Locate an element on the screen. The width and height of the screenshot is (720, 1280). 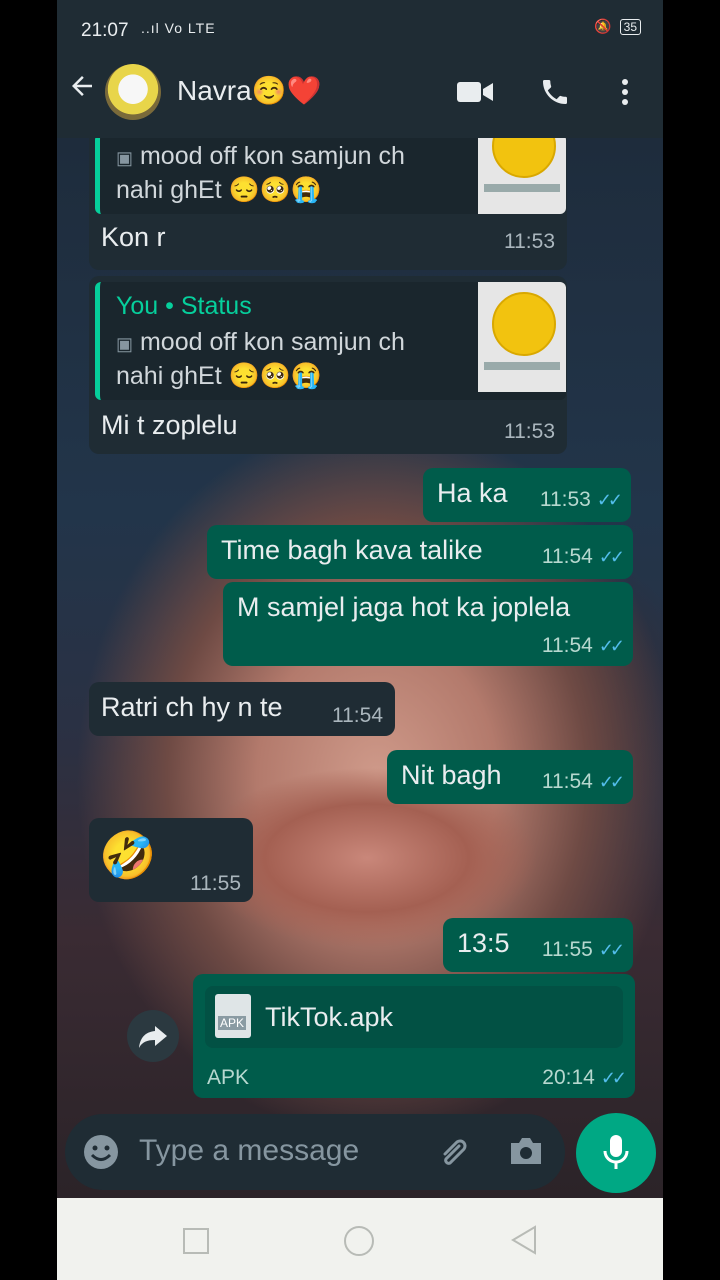
message-text: Ratri ch hy n te is located at coordinates (192, 707).